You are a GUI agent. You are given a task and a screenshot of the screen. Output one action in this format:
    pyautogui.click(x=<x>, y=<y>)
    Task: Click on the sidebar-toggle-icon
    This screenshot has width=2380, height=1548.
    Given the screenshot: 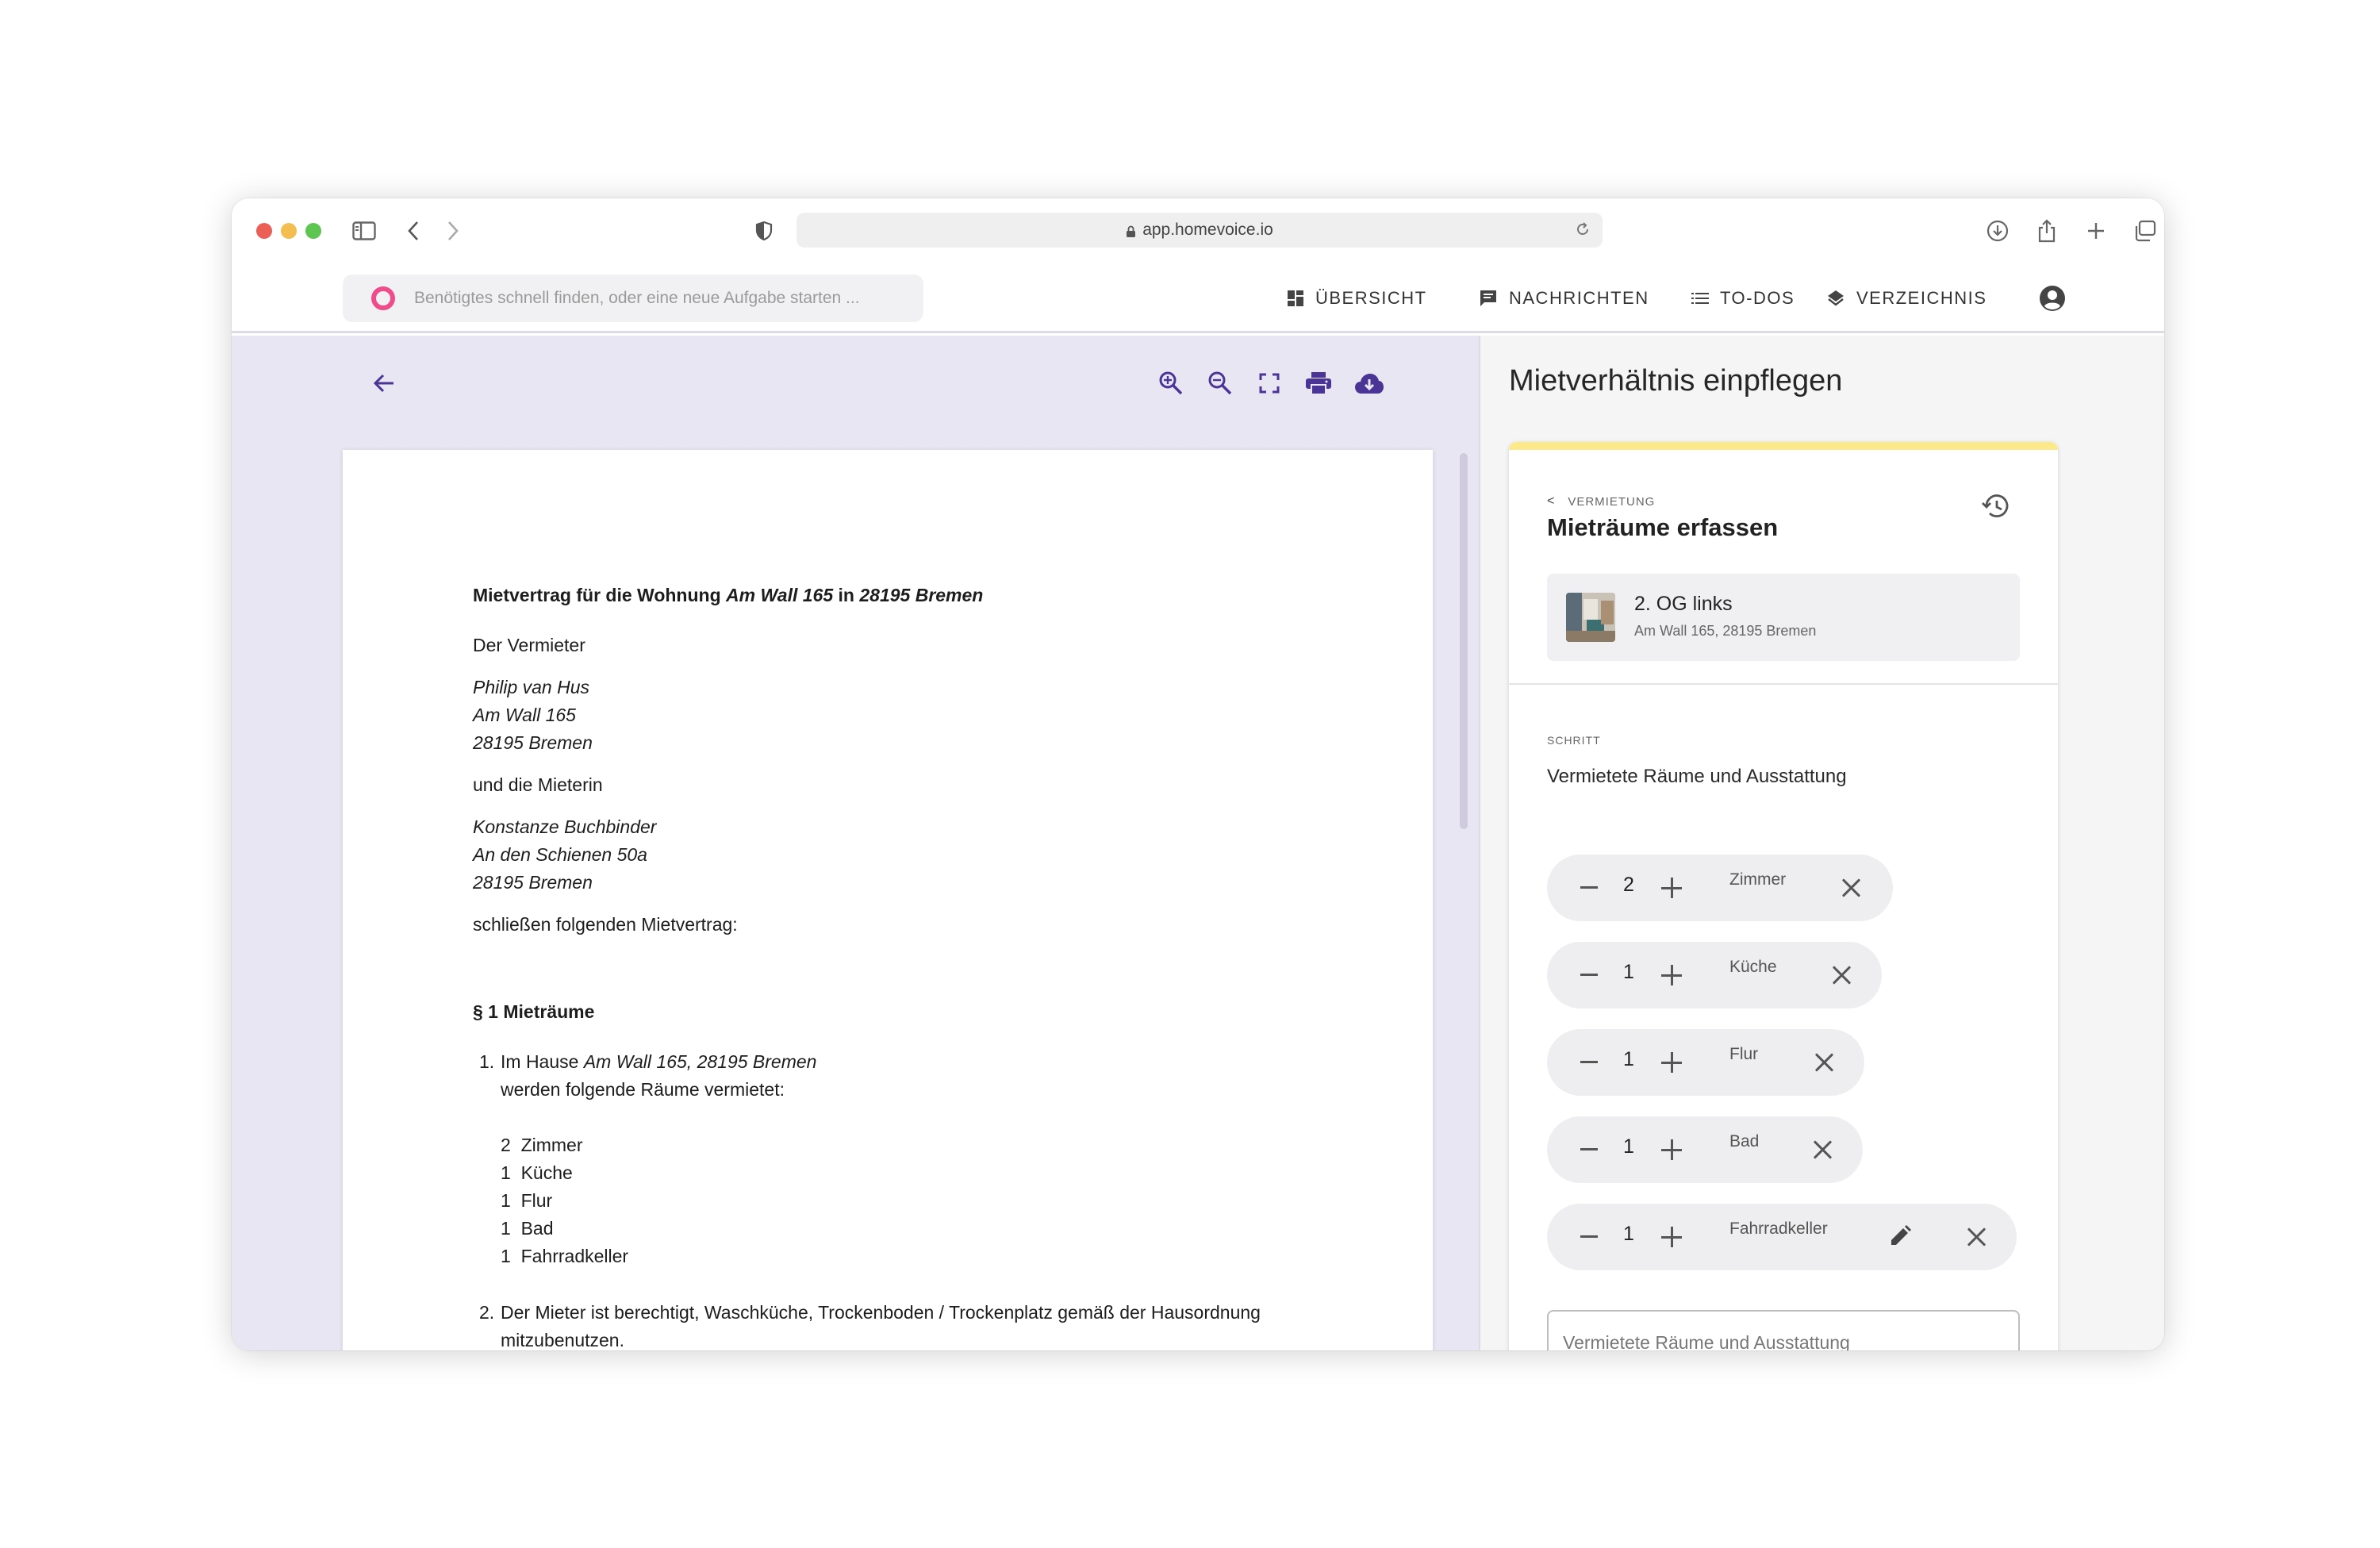 What is the action you would take?
    pyautogui.click(x=364, y=231)
    